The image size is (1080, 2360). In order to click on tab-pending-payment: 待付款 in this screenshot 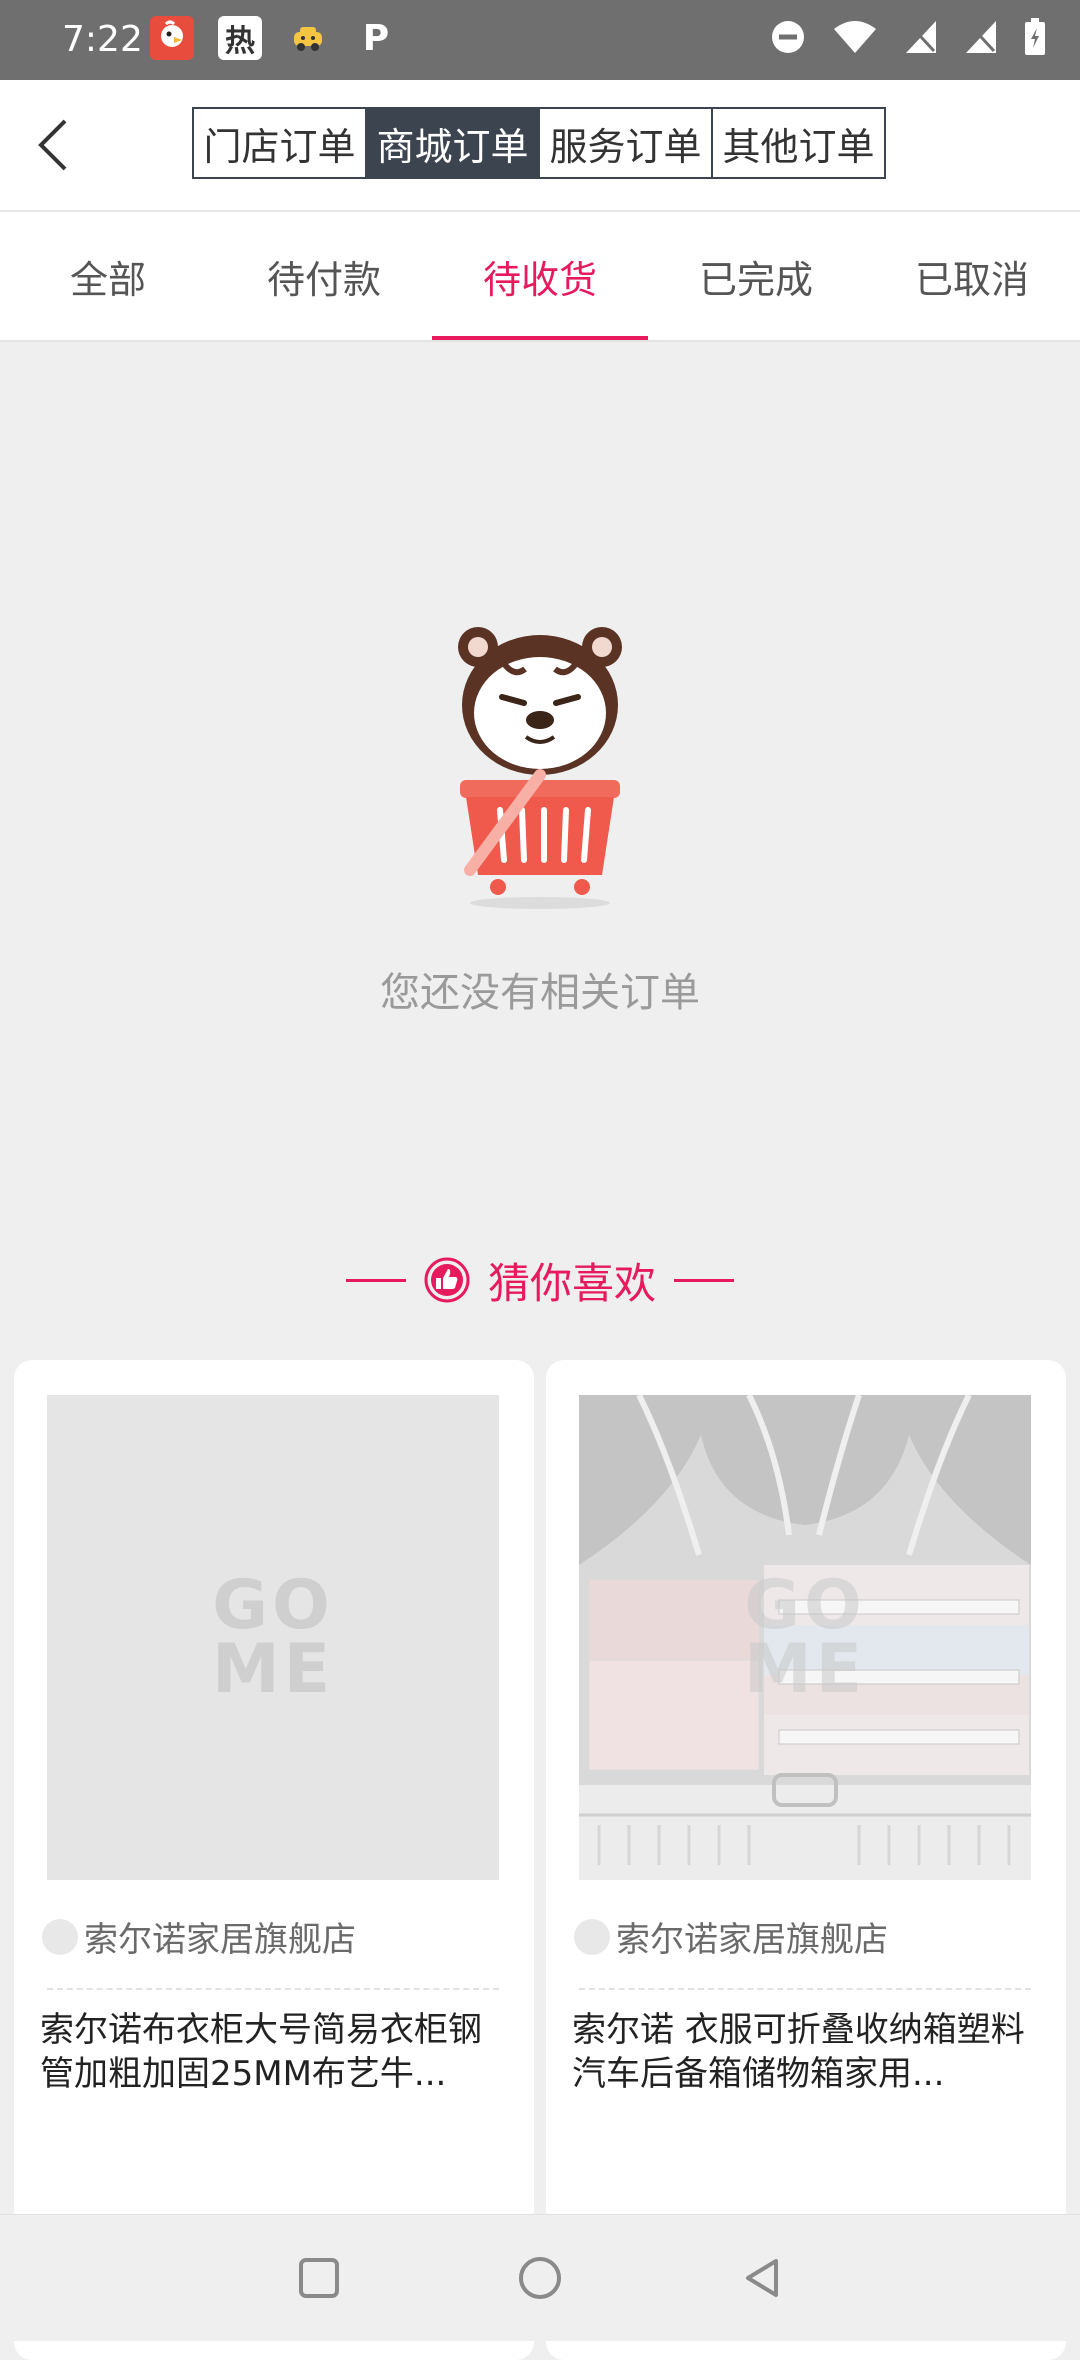, I will do `click(324, 276)`.